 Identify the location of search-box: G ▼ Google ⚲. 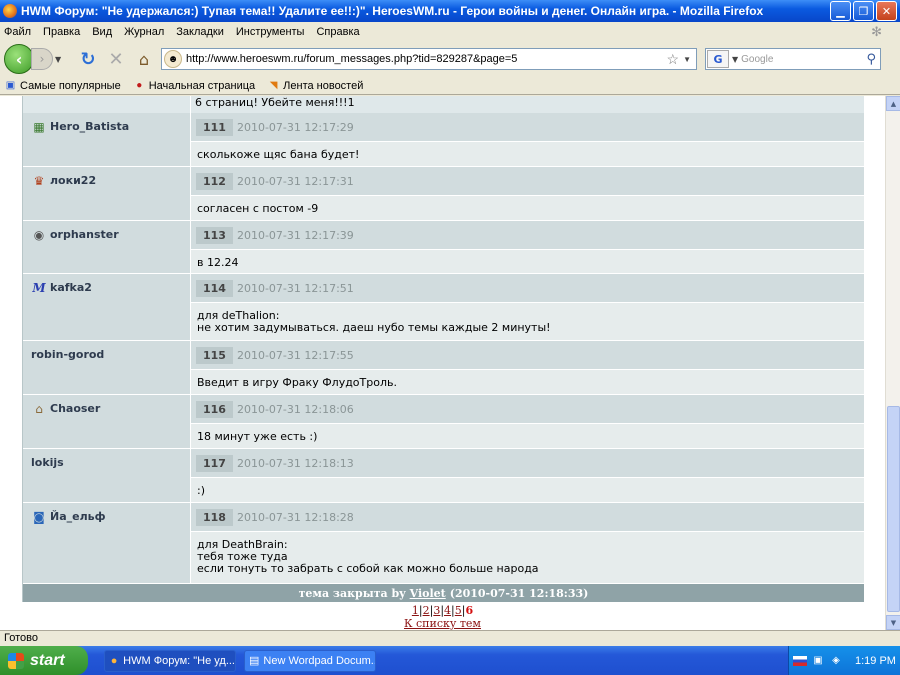
(793, 59).